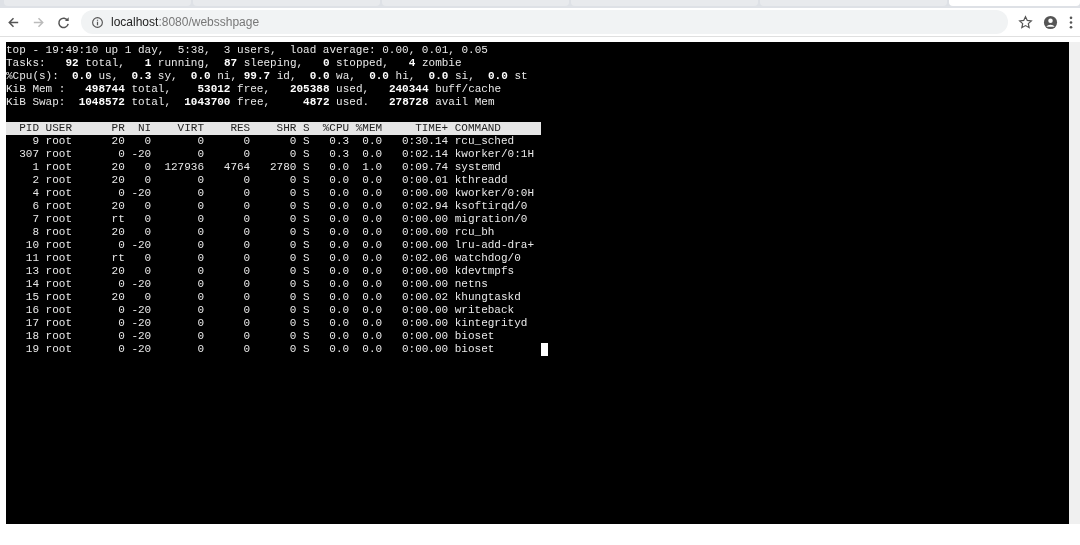 This screenshot has height=545, width=1080. What do you see at coordinates (481, 180) in the screenshot?
I see `table-cell-text: kthreadd` at bounding box center [481, 180].